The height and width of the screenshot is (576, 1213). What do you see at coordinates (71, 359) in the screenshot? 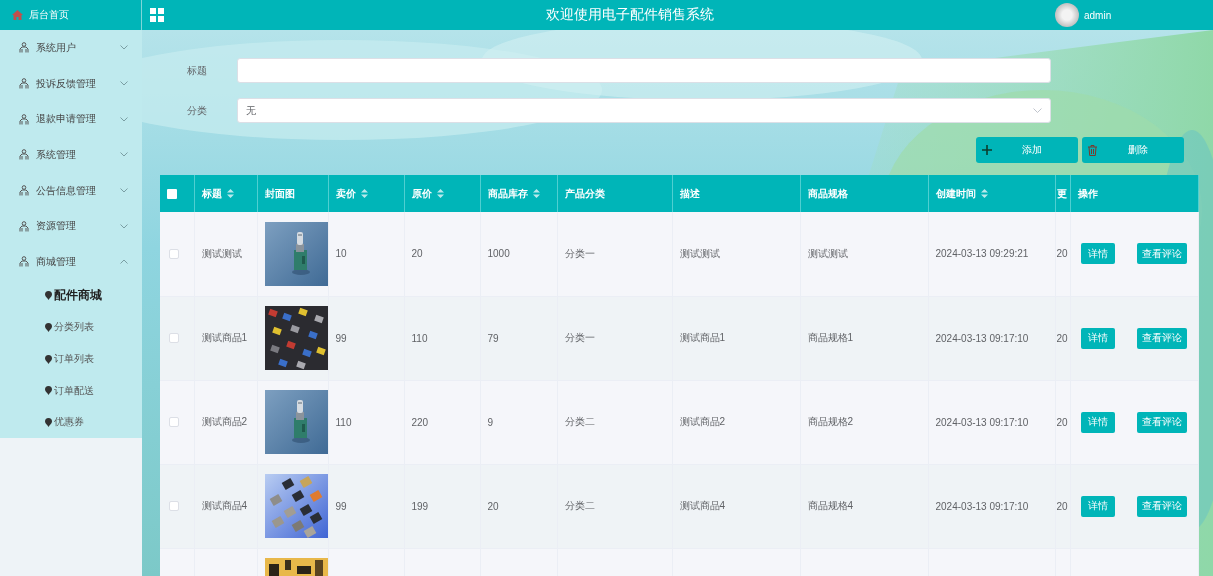
I see `submenu-item: 订单列表` at bounding box center [71, 359].